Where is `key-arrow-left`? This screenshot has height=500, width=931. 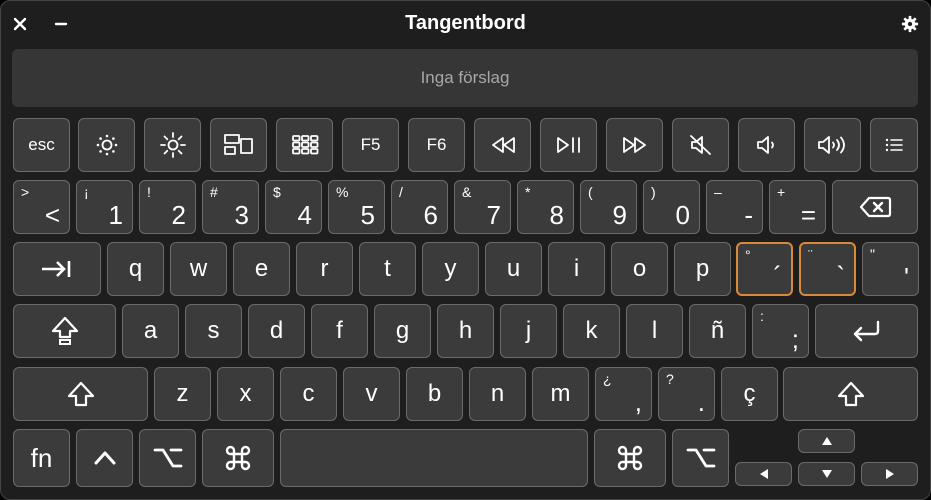 key-arrow-left is located at coordinates (763, 474).